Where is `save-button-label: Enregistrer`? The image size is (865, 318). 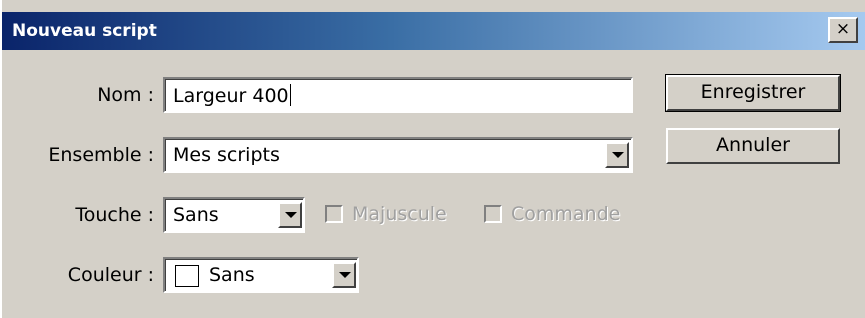
save-button-label: Enregistrer is located at coordinates (753, 92).